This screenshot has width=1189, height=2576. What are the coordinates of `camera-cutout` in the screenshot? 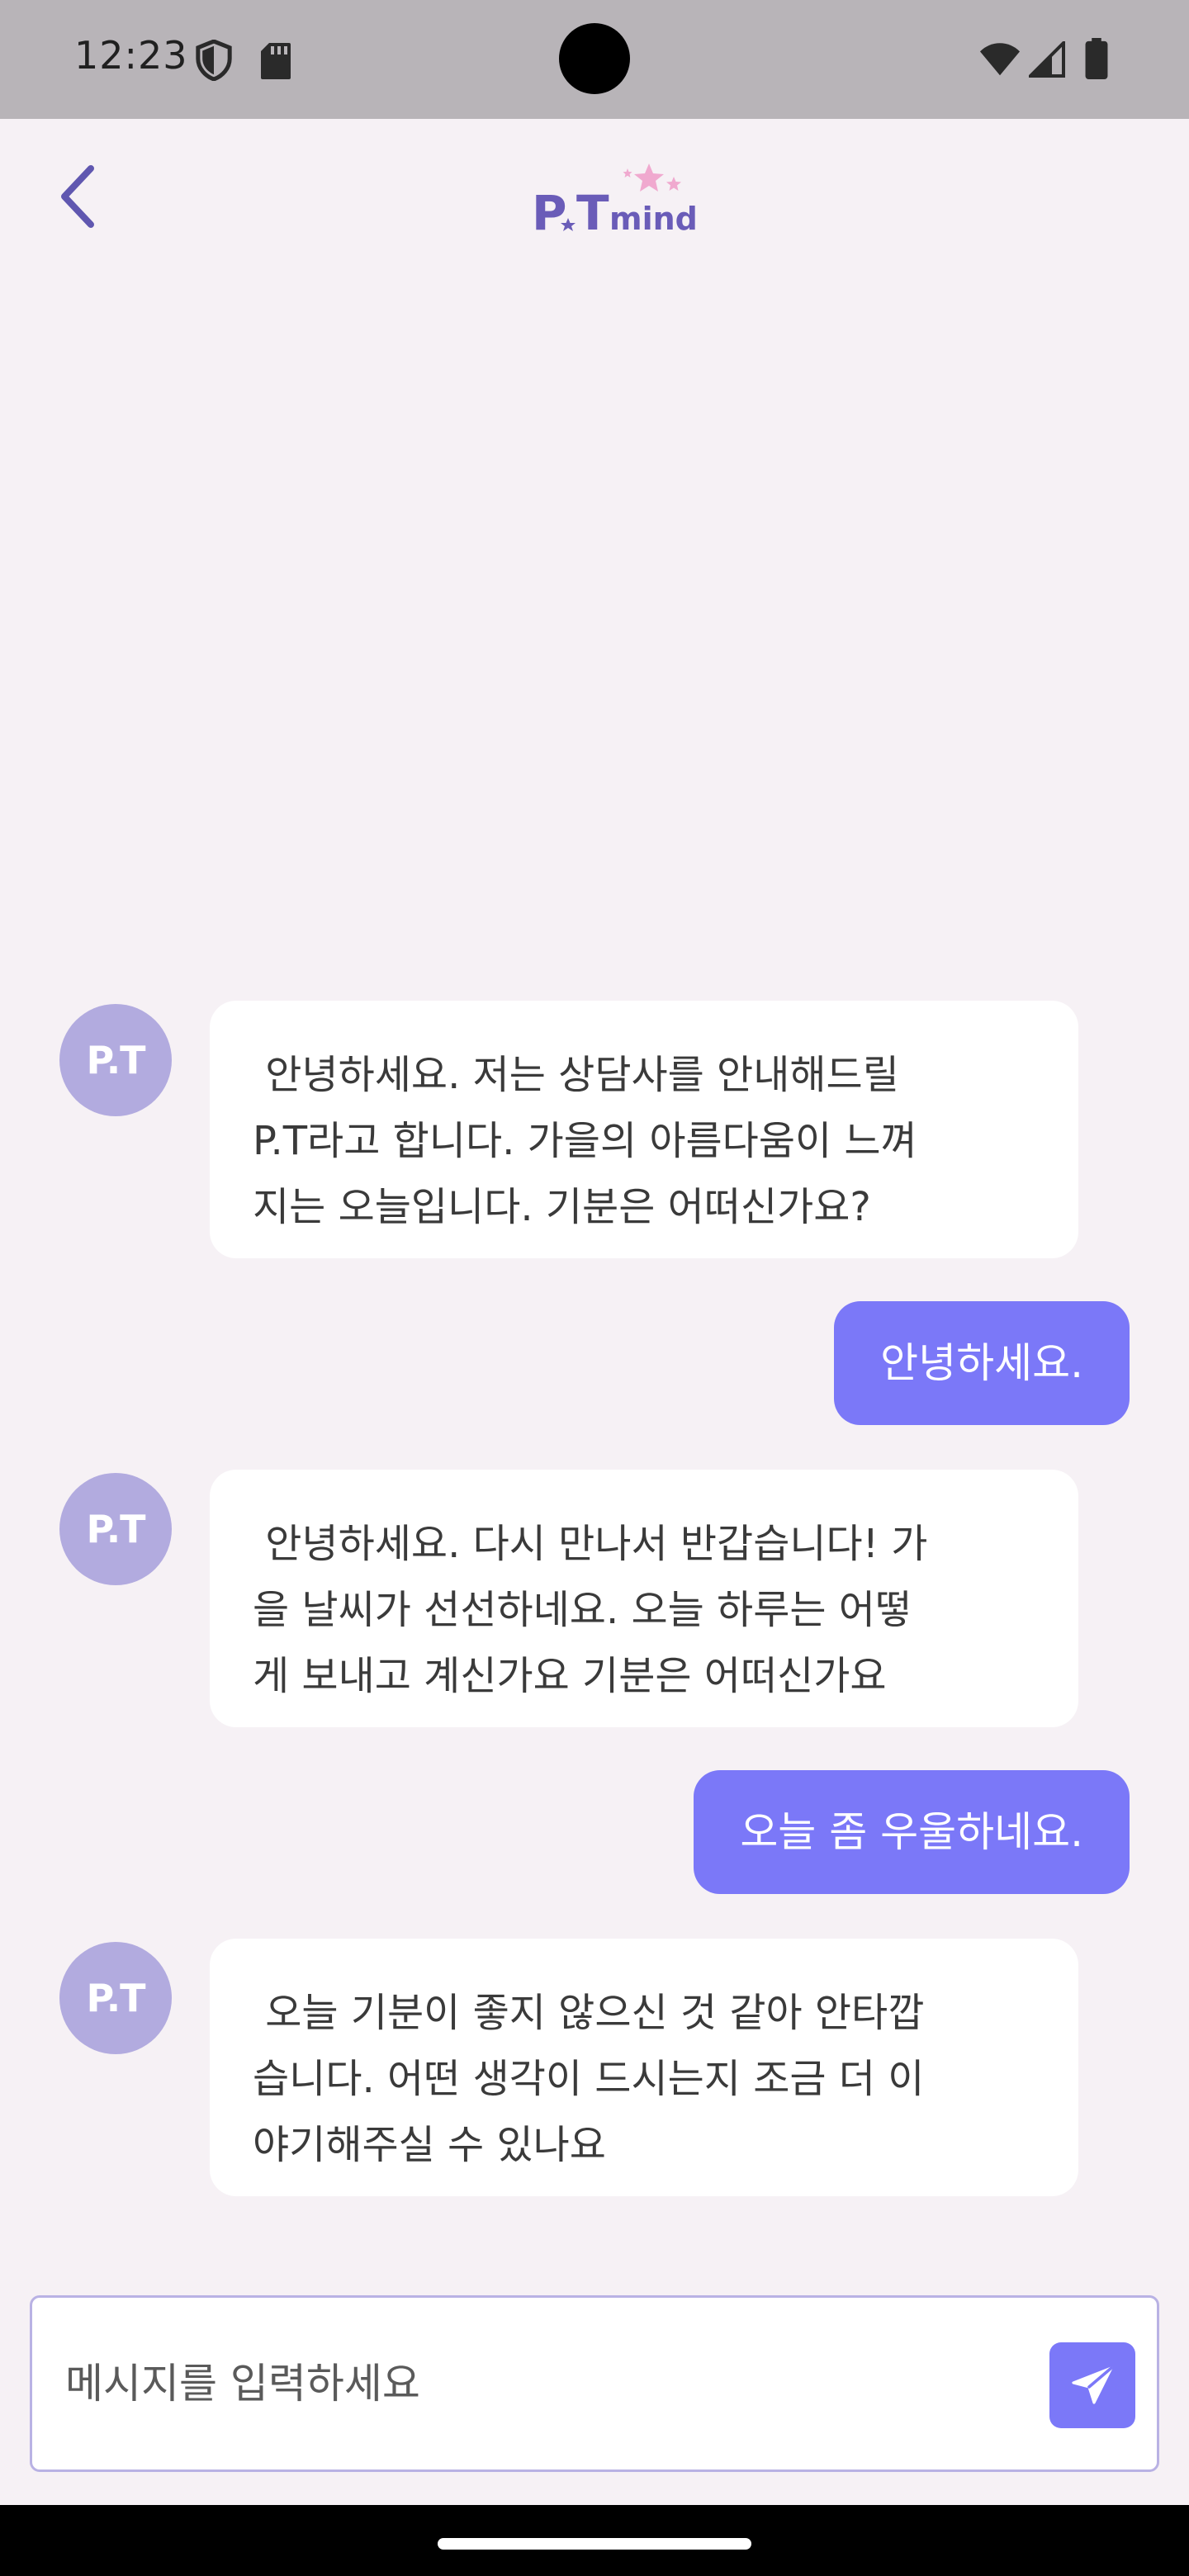 It's located at (594, 58).